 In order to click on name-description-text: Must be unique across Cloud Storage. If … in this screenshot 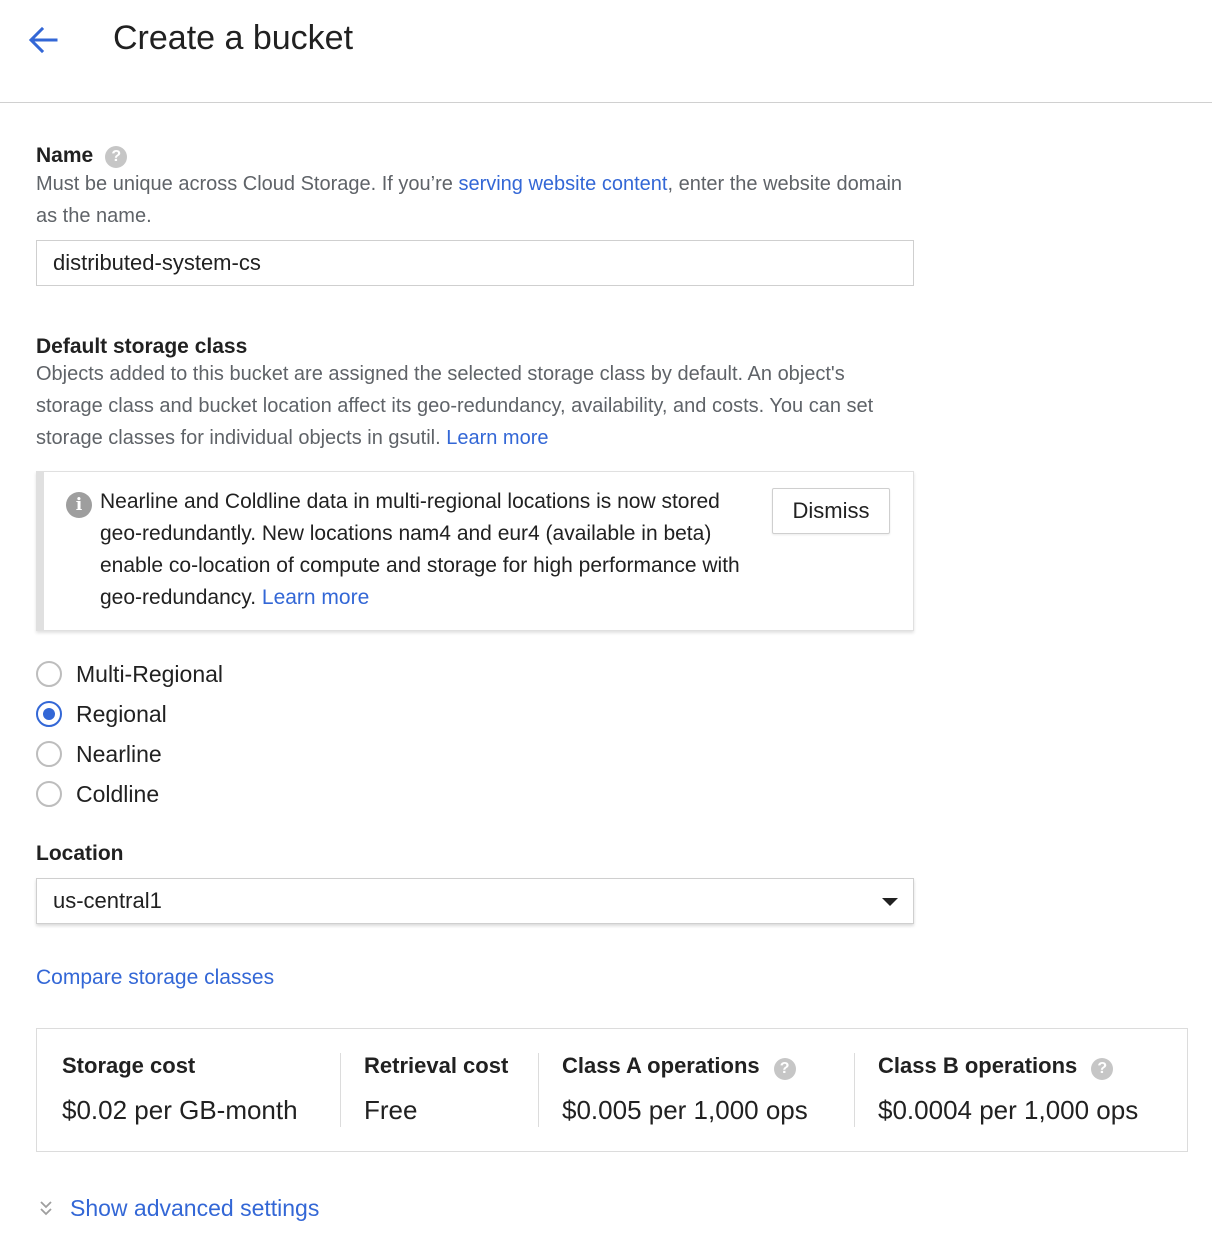, I will do `click(247, 184)`.